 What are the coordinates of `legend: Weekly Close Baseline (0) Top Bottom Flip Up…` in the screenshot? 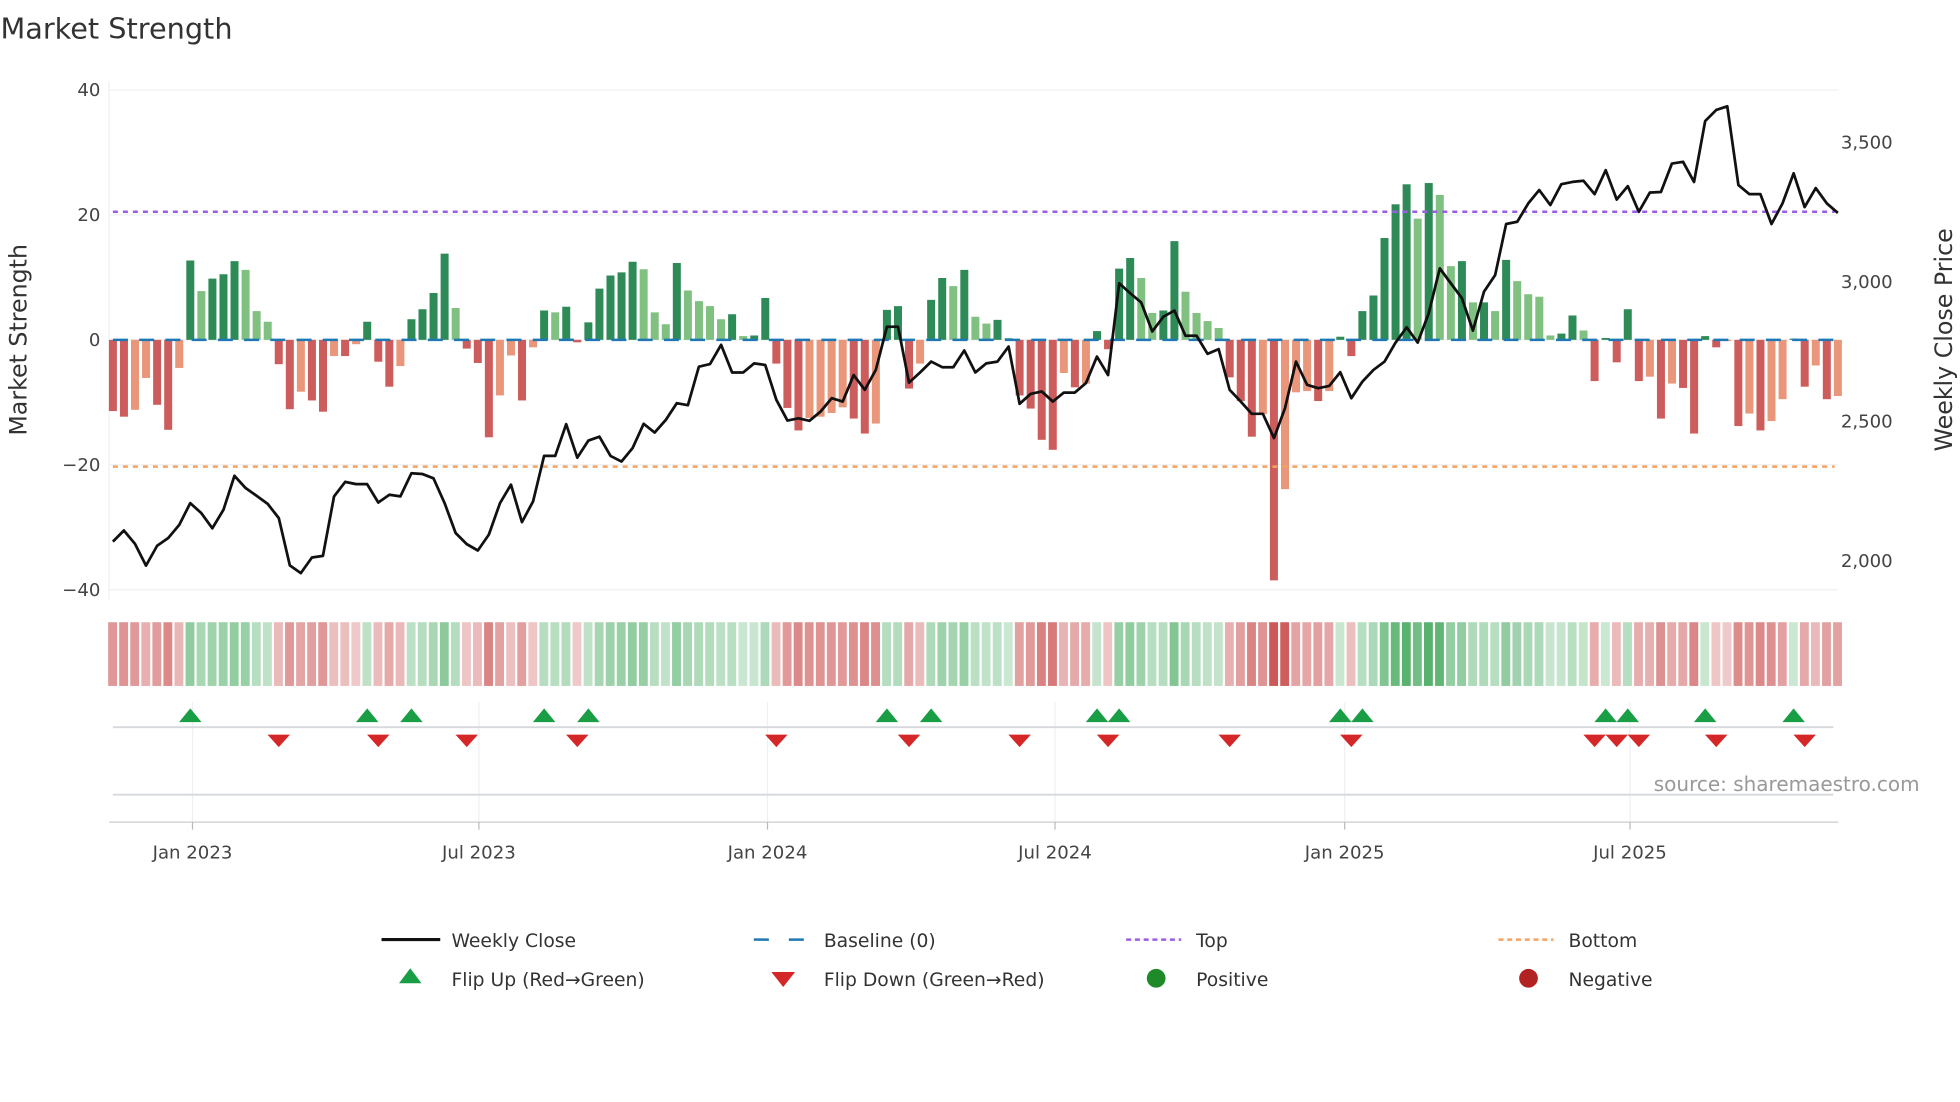 It's located at (1017, 961).